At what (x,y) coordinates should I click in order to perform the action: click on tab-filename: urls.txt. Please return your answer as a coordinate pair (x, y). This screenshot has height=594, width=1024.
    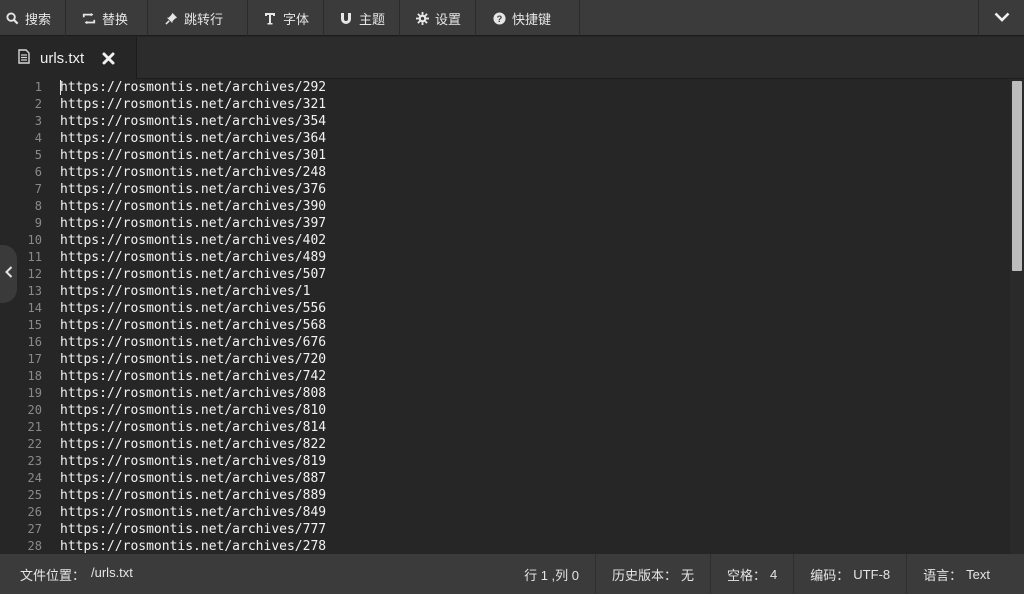
    Looking at the image, I should click on (62, 58).